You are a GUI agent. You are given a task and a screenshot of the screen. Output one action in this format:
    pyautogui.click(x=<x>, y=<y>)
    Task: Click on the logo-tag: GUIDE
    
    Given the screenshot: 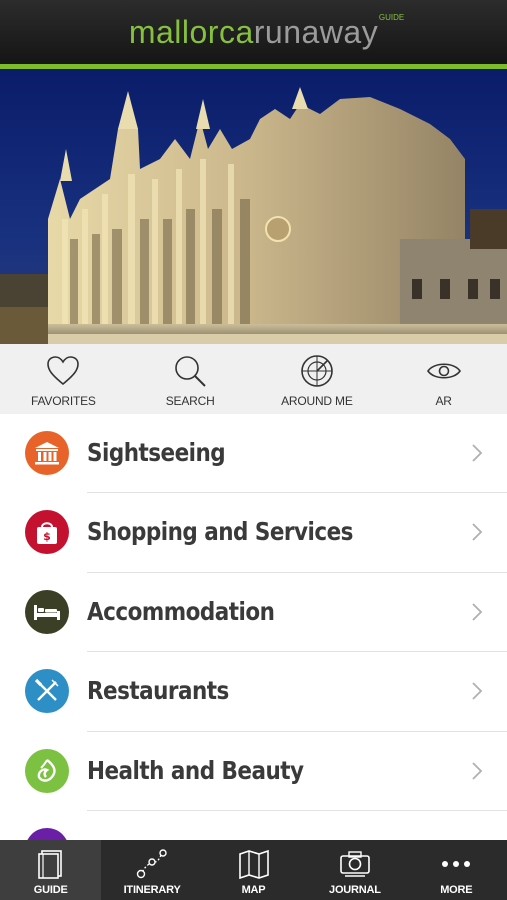 What is the action you would take?
    pyautogui.click(x=391, y=17)
    